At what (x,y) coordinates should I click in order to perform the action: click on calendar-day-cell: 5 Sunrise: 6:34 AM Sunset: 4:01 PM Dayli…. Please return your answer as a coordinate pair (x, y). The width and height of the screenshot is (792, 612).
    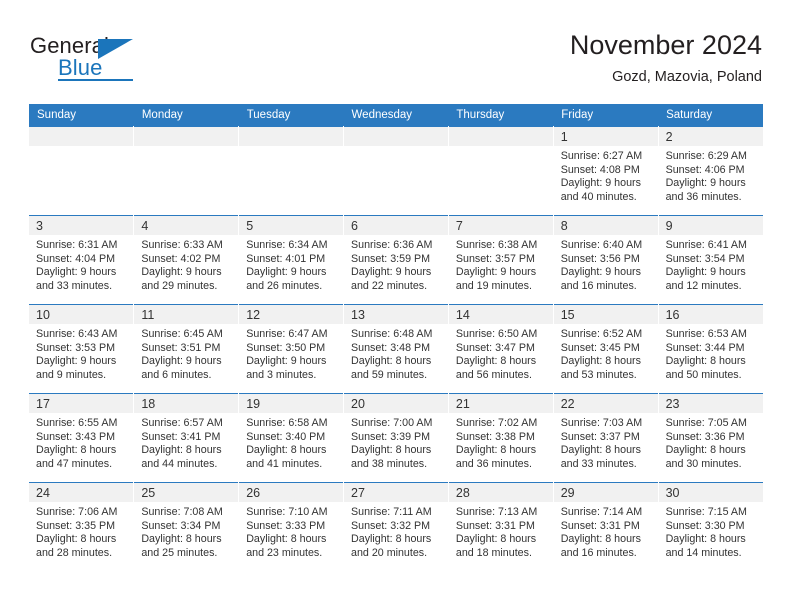
    Looking at the image, I should click on (291, 260).